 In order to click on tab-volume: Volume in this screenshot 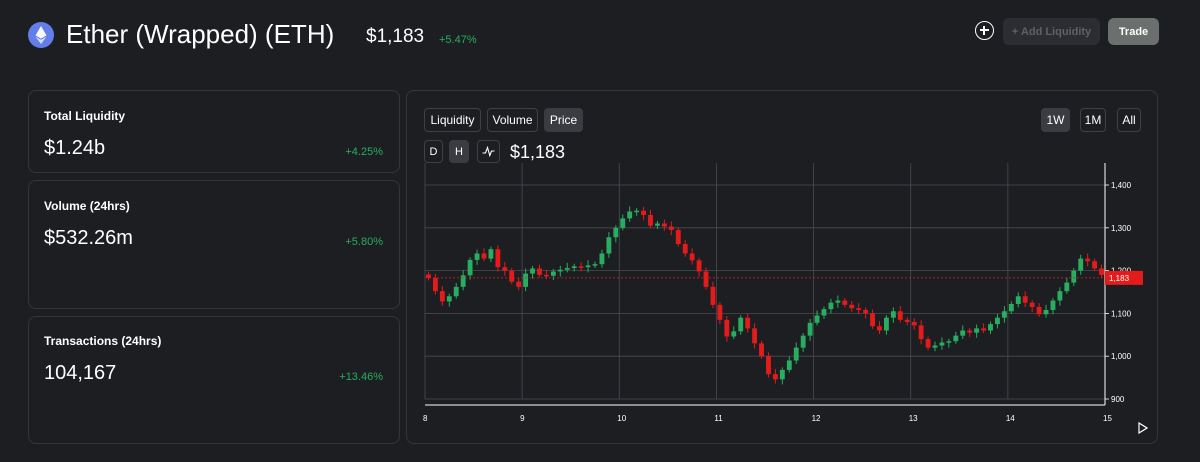, I will do `click(512, 120)`.